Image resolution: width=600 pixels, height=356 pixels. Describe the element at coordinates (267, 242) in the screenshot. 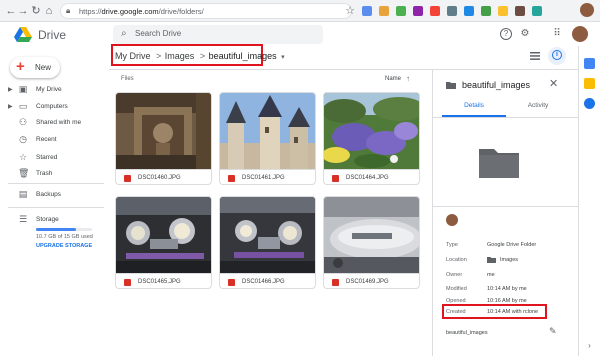

I see `file-card: DSC01466.JPG` at that location.